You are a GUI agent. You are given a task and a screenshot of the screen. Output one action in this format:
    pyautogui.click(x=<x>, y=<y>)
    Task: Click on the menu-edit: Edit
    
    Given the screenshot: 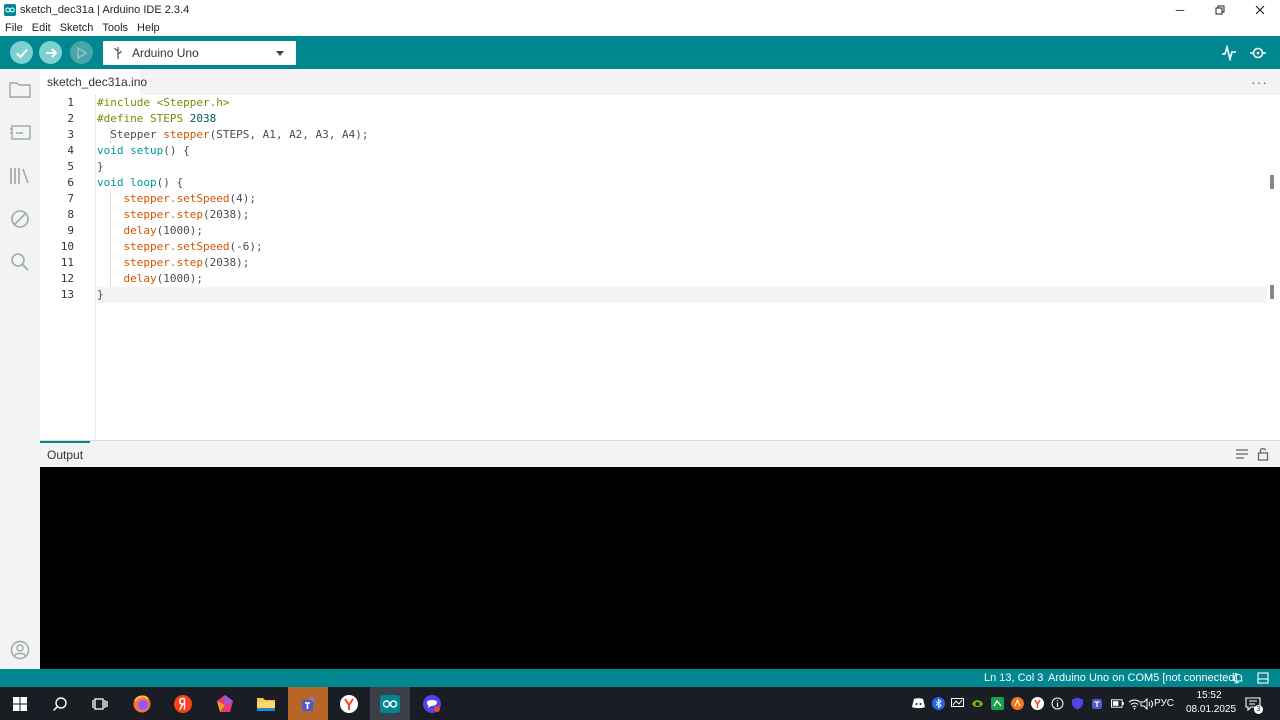 What is the action you would take?
    pyautogui.click(x=41, y=28)
    